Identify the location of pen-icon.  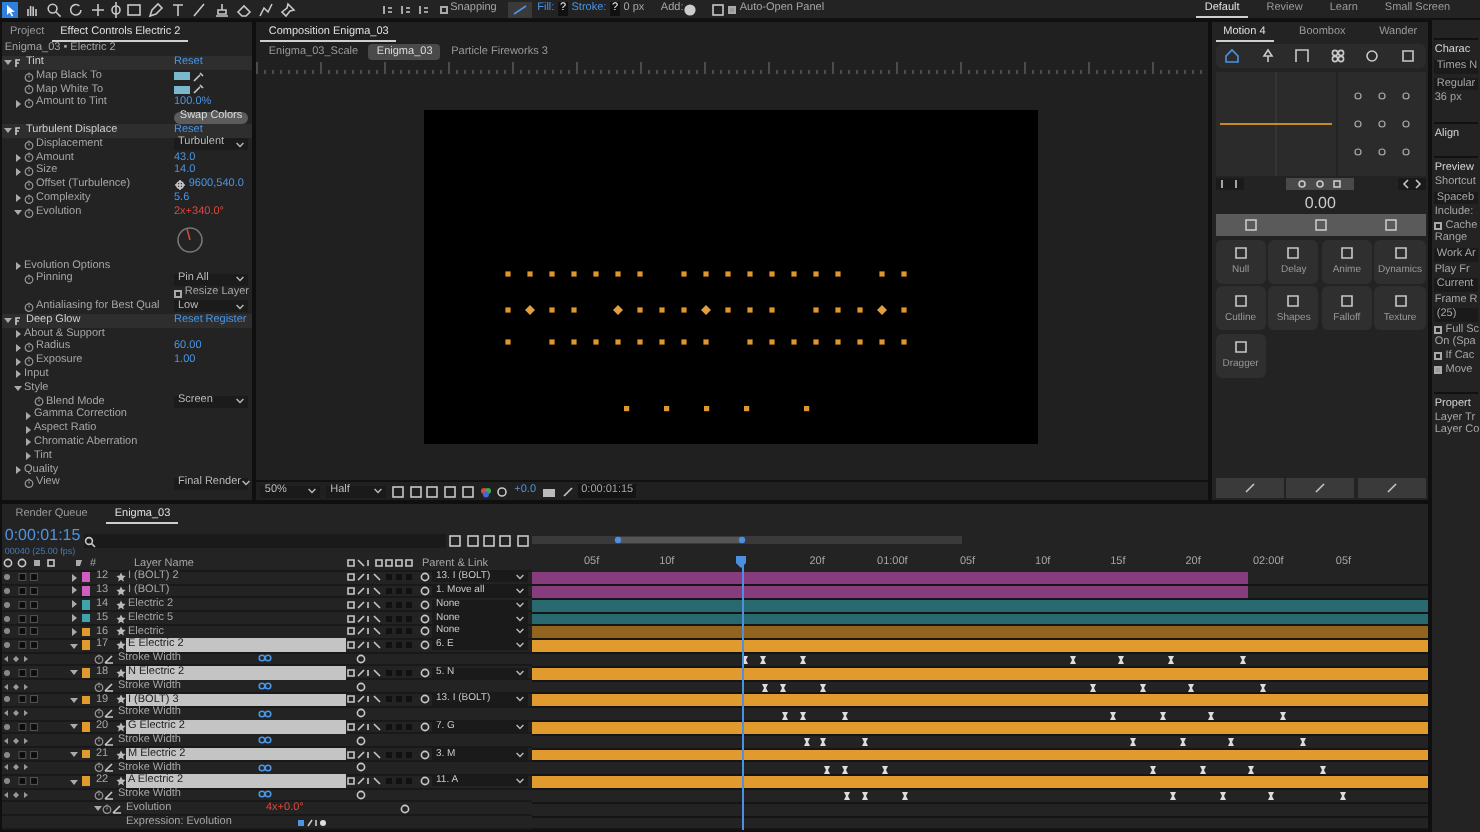
(156, 9).